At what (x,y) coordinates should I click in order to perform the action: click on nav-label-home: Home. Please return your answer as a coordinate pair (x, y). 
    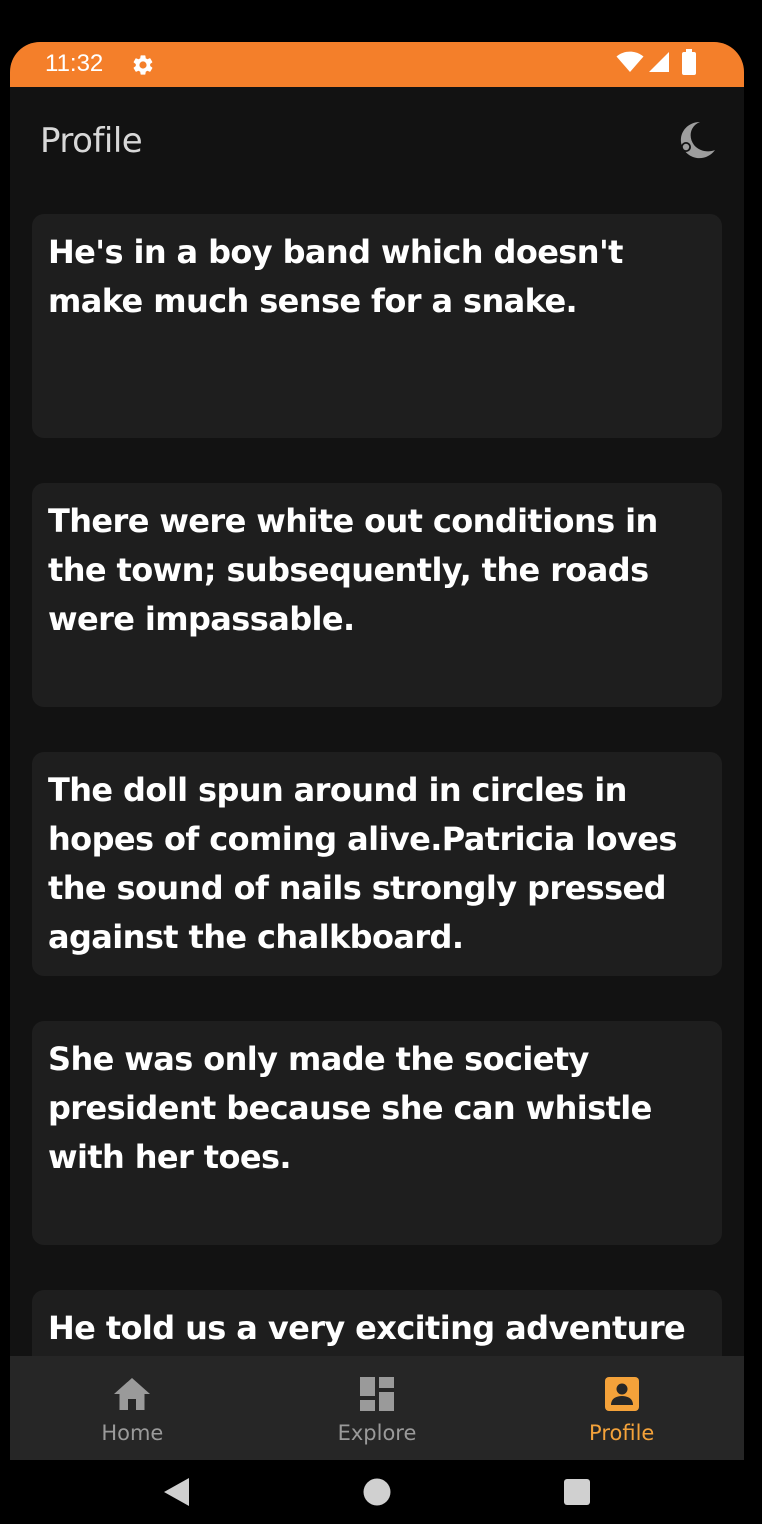
    Looking at the image, I should click on (132, 1433).